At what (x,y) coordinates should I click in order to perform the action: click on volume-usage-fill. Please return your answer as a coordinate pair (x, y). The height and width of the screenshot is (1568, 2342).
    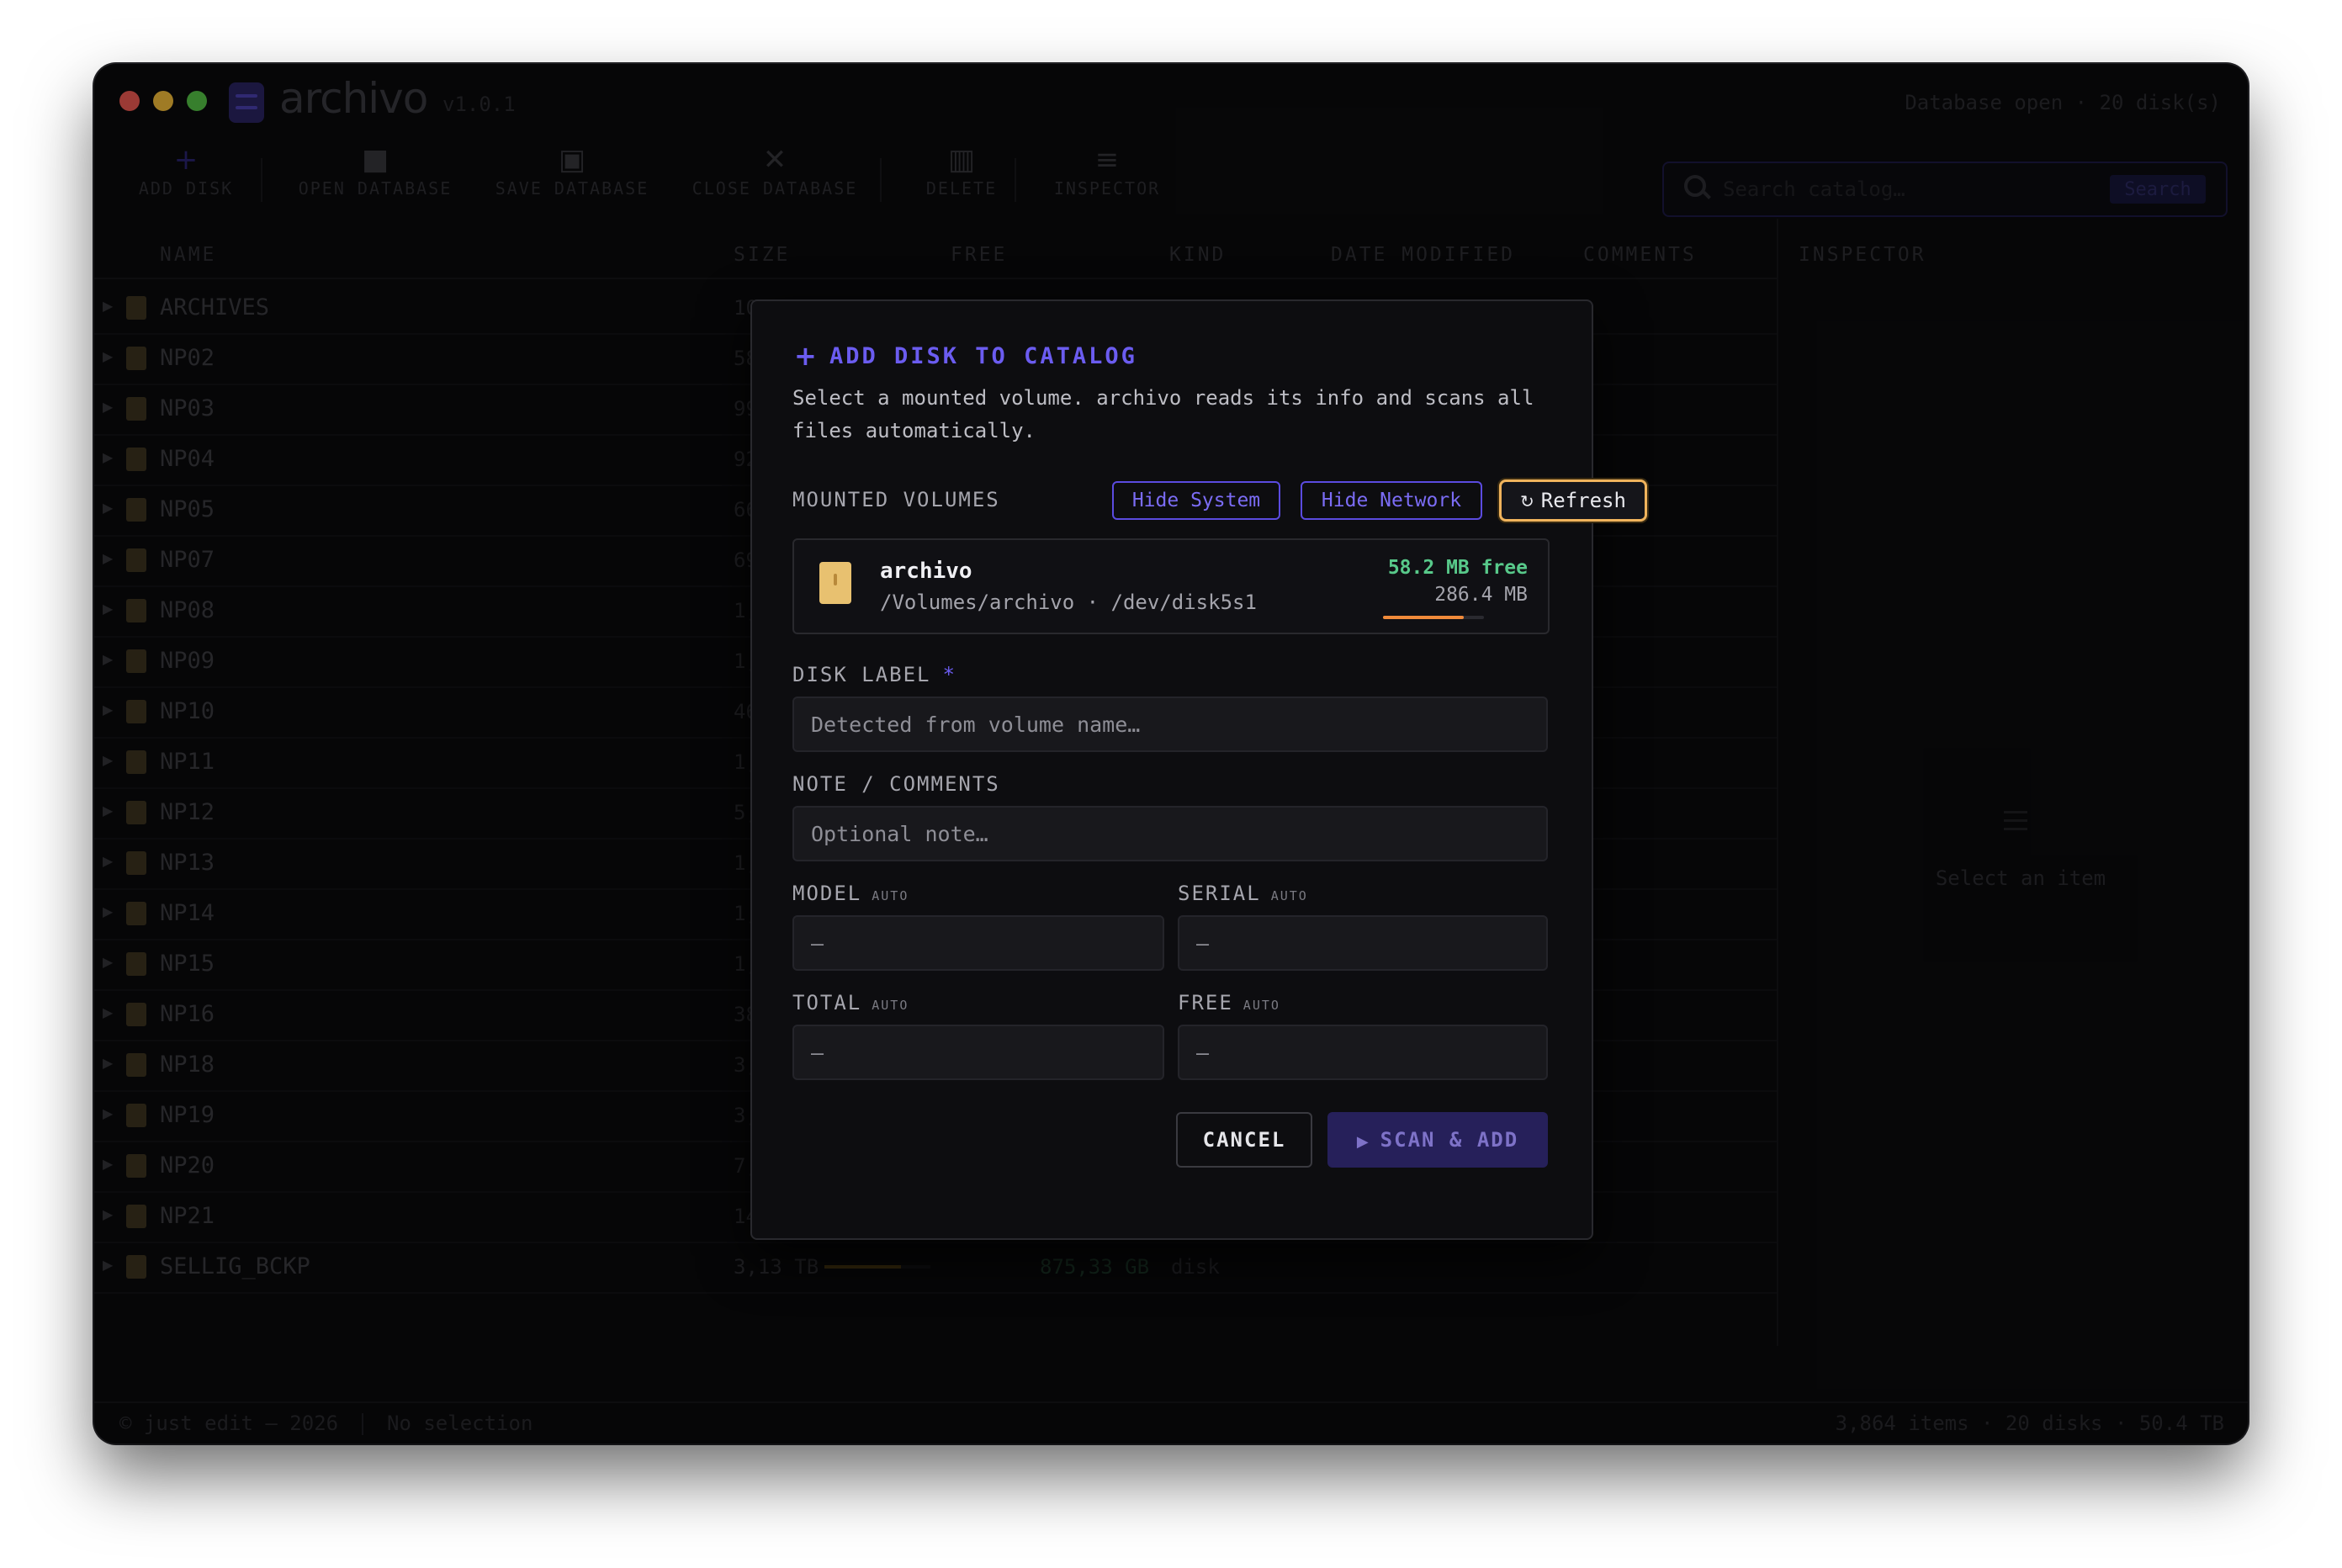
    Looking at the image, I should click on (1423, 617).